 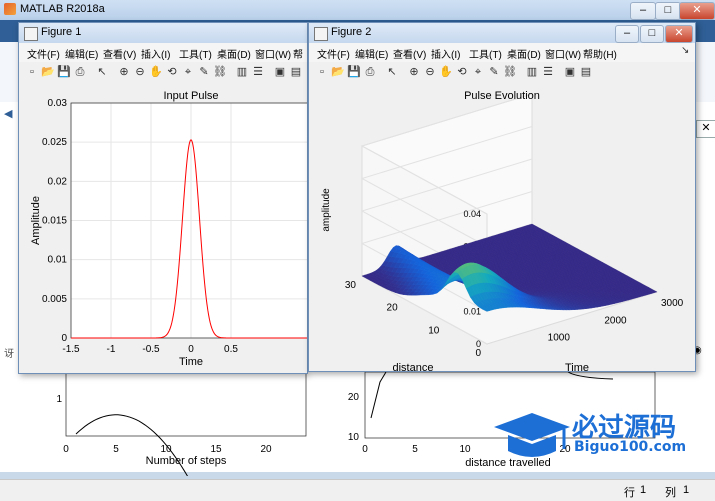 I want to click on chart1-ylabel: Amplitude, so click(x=36, y=220).